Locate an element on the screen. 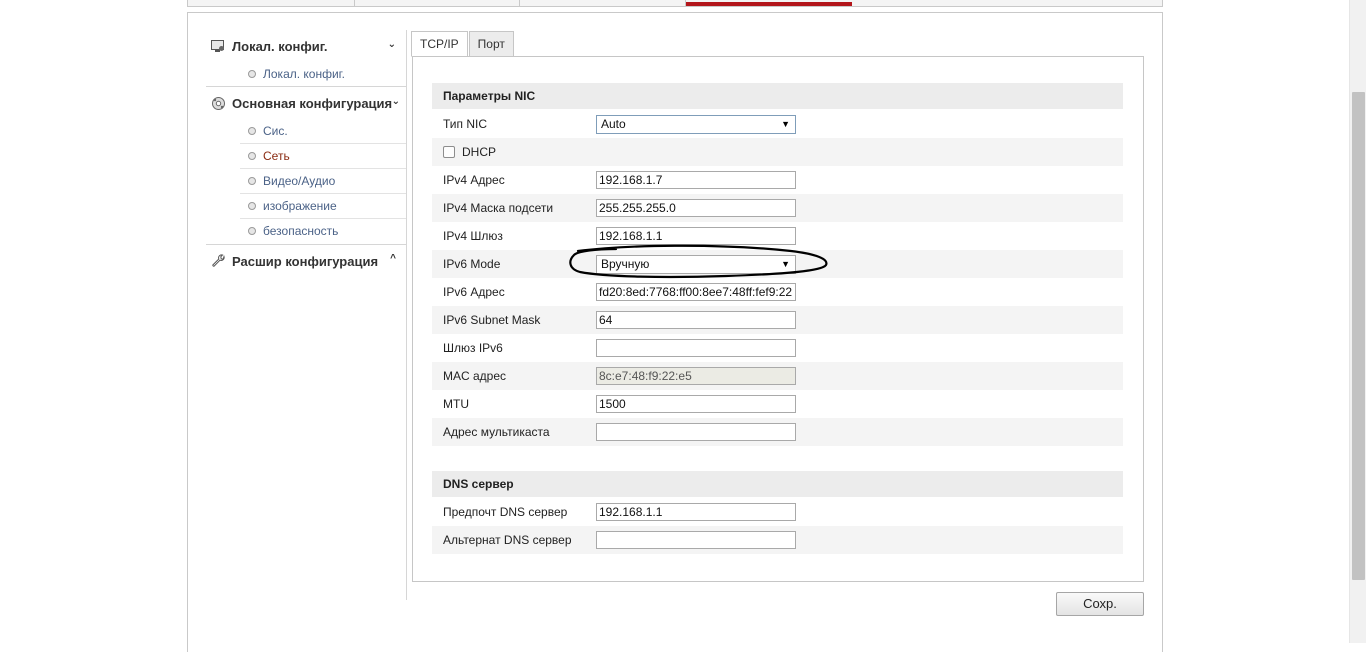 The width and height of the screenshot is (1366, 652). preferred-dns-row: Предпочт DNS сервер 192.168.1.1 is located at coordinates (777, 512).